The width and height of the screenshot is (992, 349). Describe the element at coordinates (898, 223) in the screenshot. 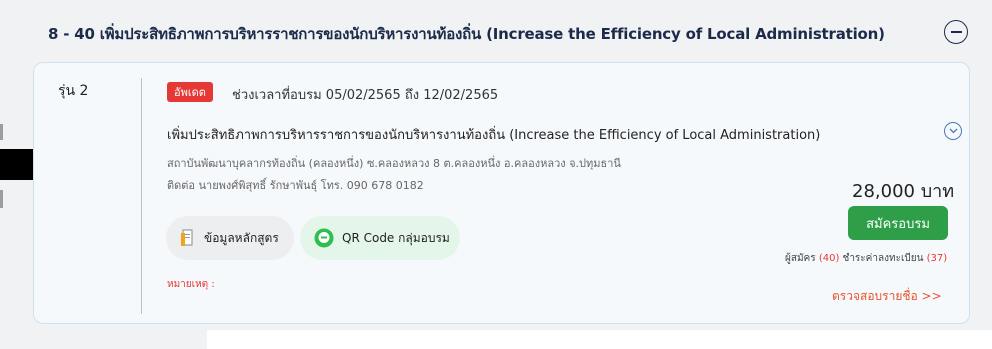

I see `register-button: สมัครอบรม` at that location.